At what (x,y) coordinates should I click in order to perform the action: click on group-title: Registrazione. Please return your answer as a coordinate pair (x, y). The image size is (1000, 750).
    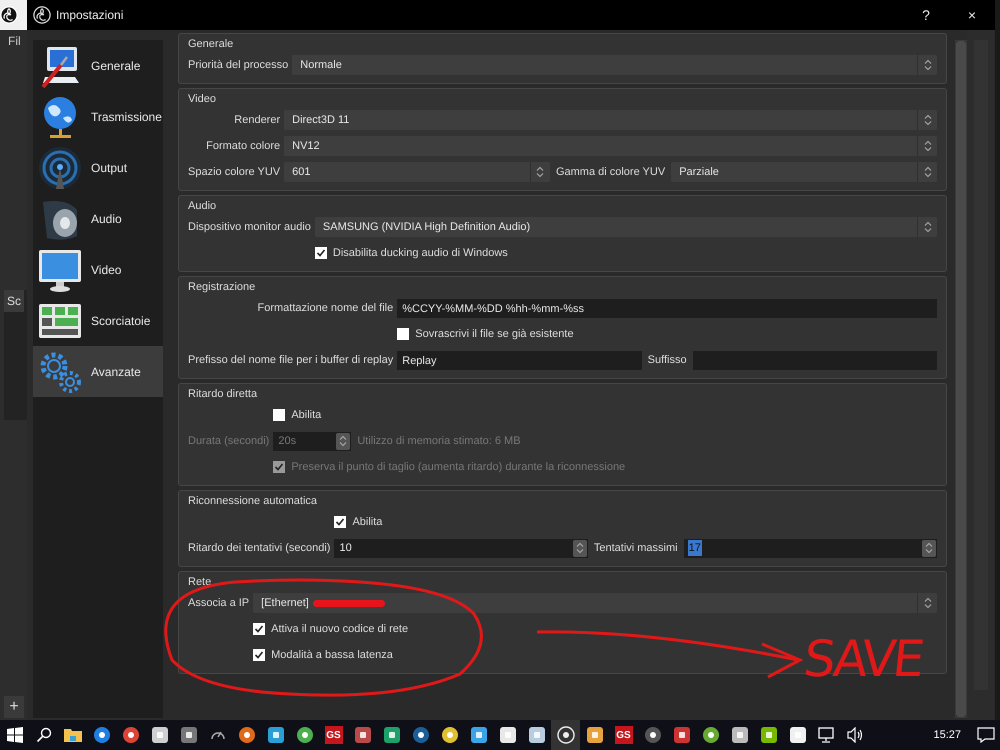
    Looking at the image, I should click on (222, 287).